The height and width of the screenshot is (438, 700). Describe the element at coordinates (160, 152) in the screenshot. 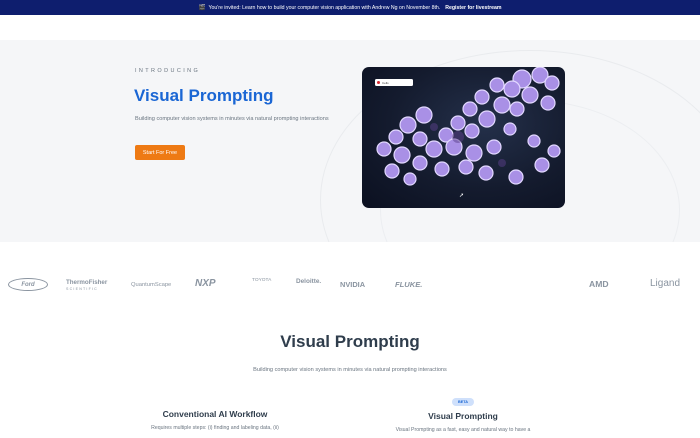

I see `start-for-free-button: Start For Free` at that location.